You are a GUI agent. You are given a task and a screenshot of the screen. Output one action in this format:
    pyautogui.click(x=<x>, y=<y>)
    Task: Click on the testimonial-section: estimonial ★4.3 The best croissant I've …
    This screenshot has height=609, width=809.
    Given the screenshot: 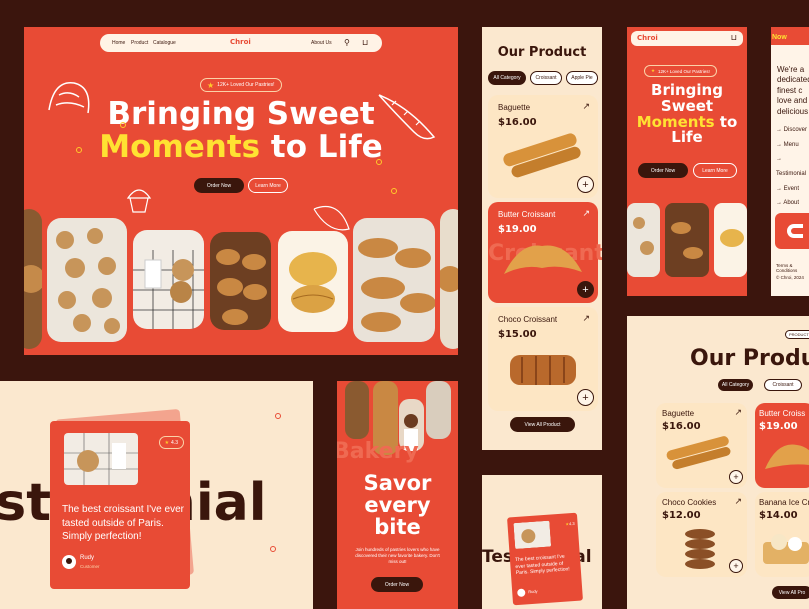 What is the action you would take?
    pyautogui.click(x=156, y=495)
    